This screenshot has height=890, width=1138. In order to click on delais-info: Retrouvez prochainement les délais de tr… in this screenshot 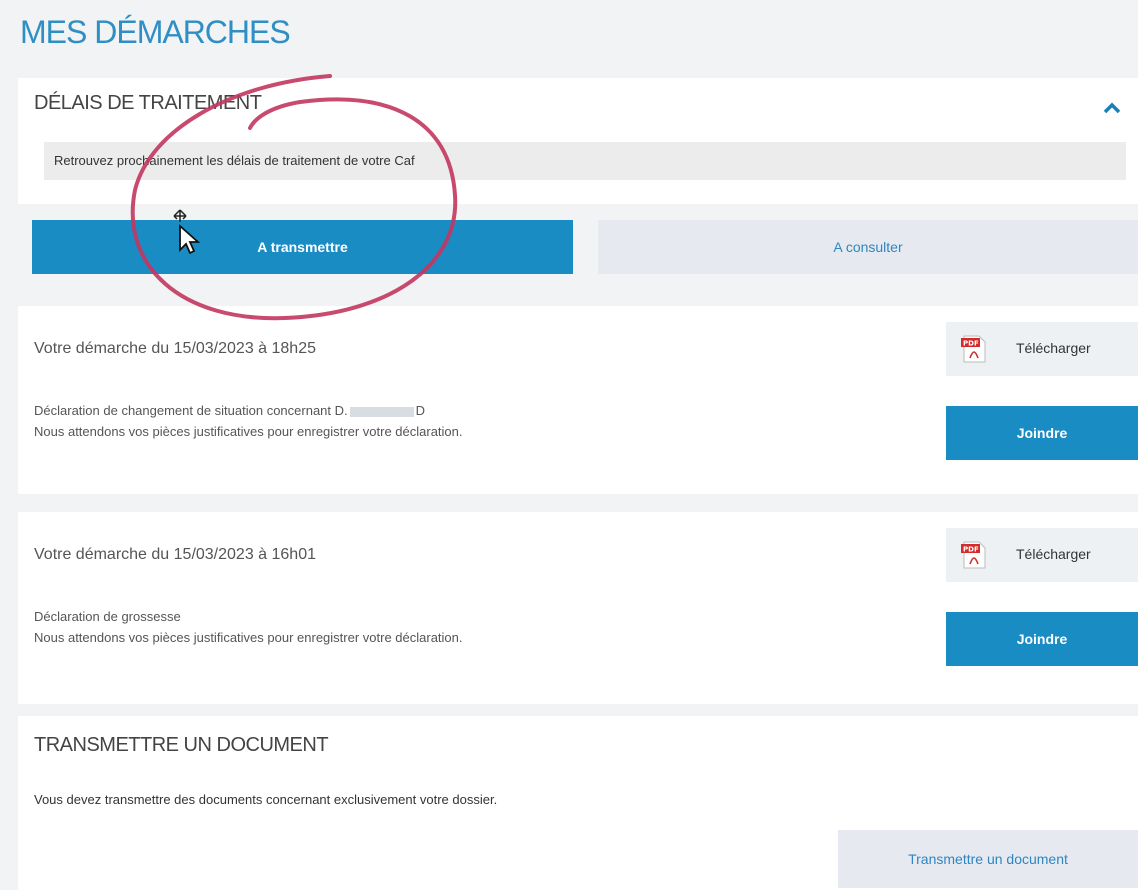, I will do `click(585, 161)`.